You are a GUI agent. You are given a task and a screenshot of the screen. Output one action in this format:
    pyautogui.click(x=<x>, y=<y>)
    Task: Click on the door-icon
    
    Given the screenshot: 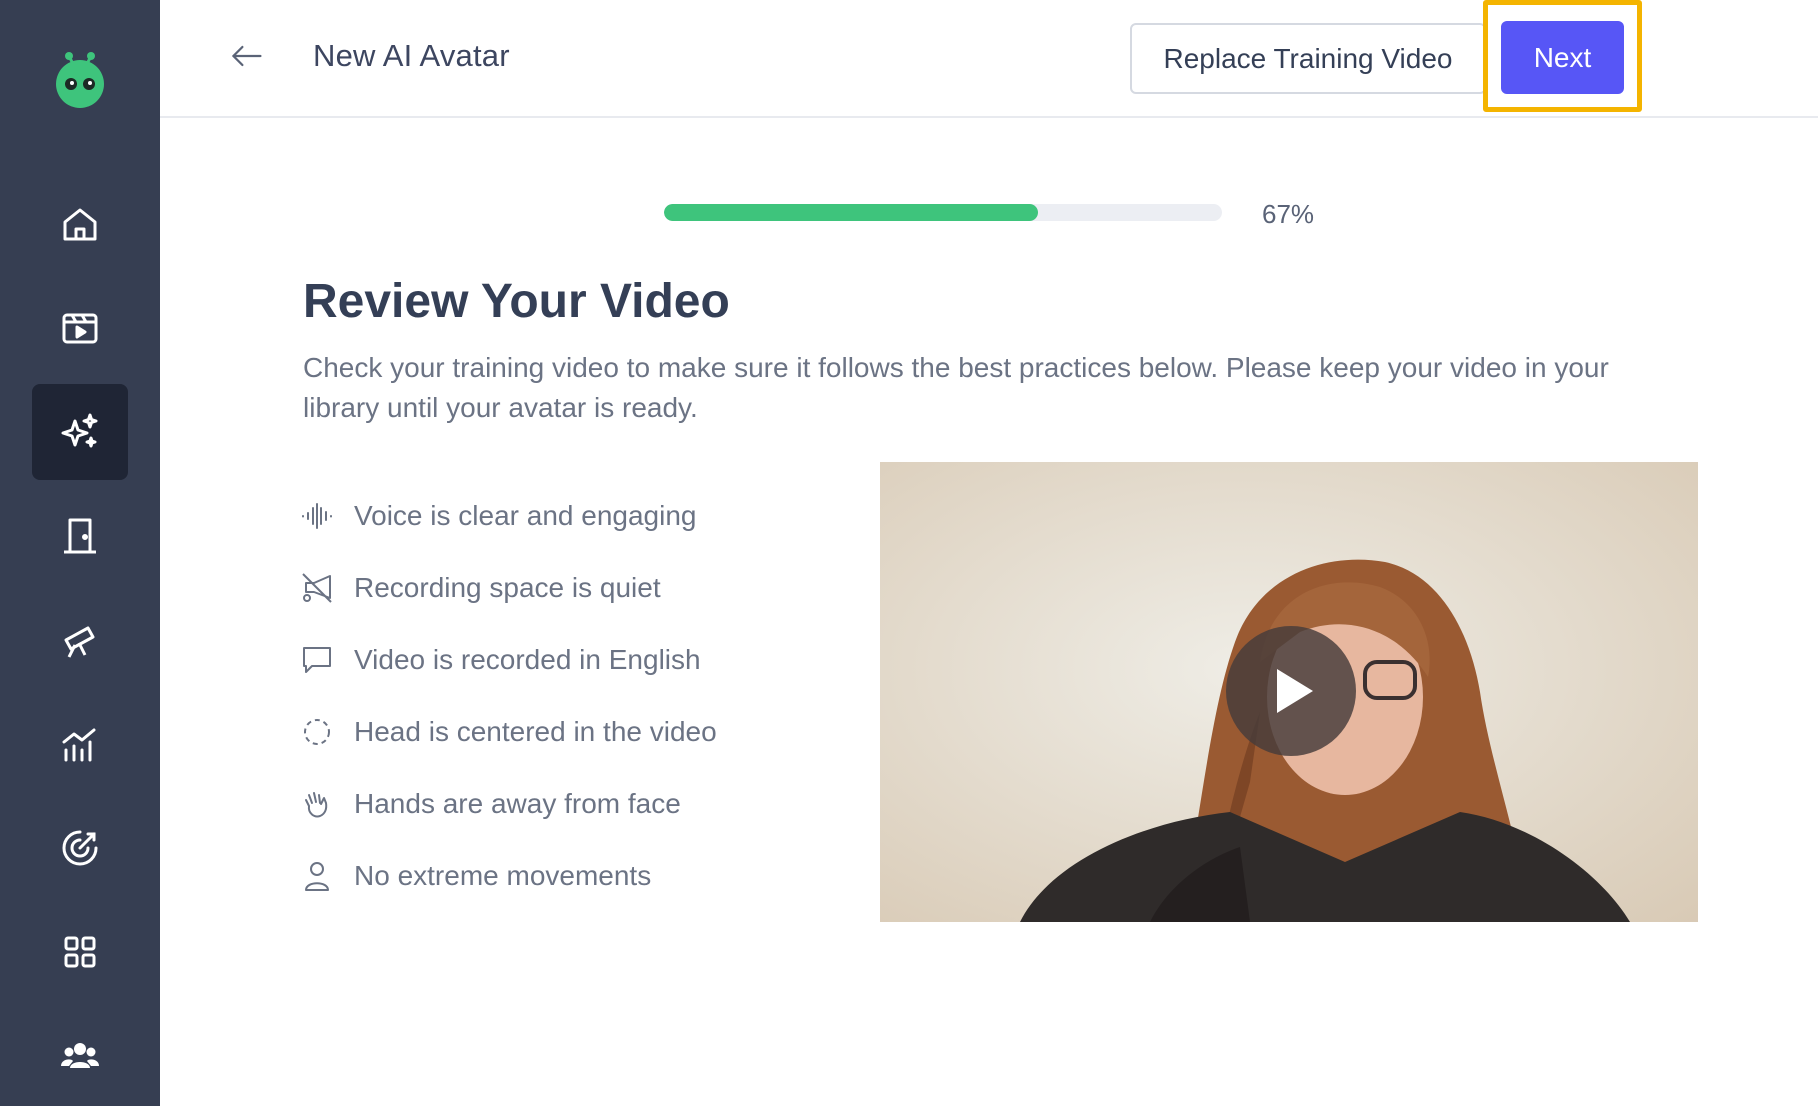 What is the action you would take?
    pyautogui.click(x=80, y=536)
    